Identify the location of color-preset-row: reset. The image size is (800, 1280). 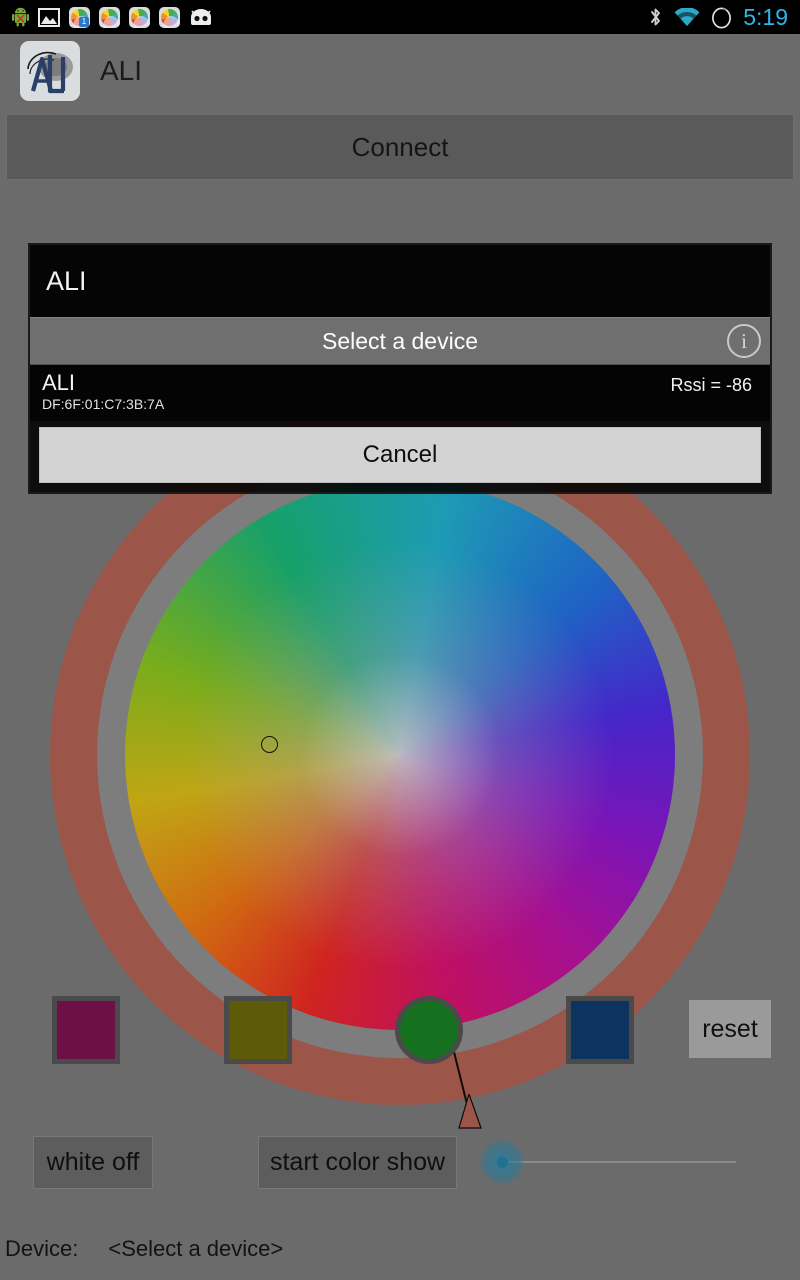
(400, 1035).